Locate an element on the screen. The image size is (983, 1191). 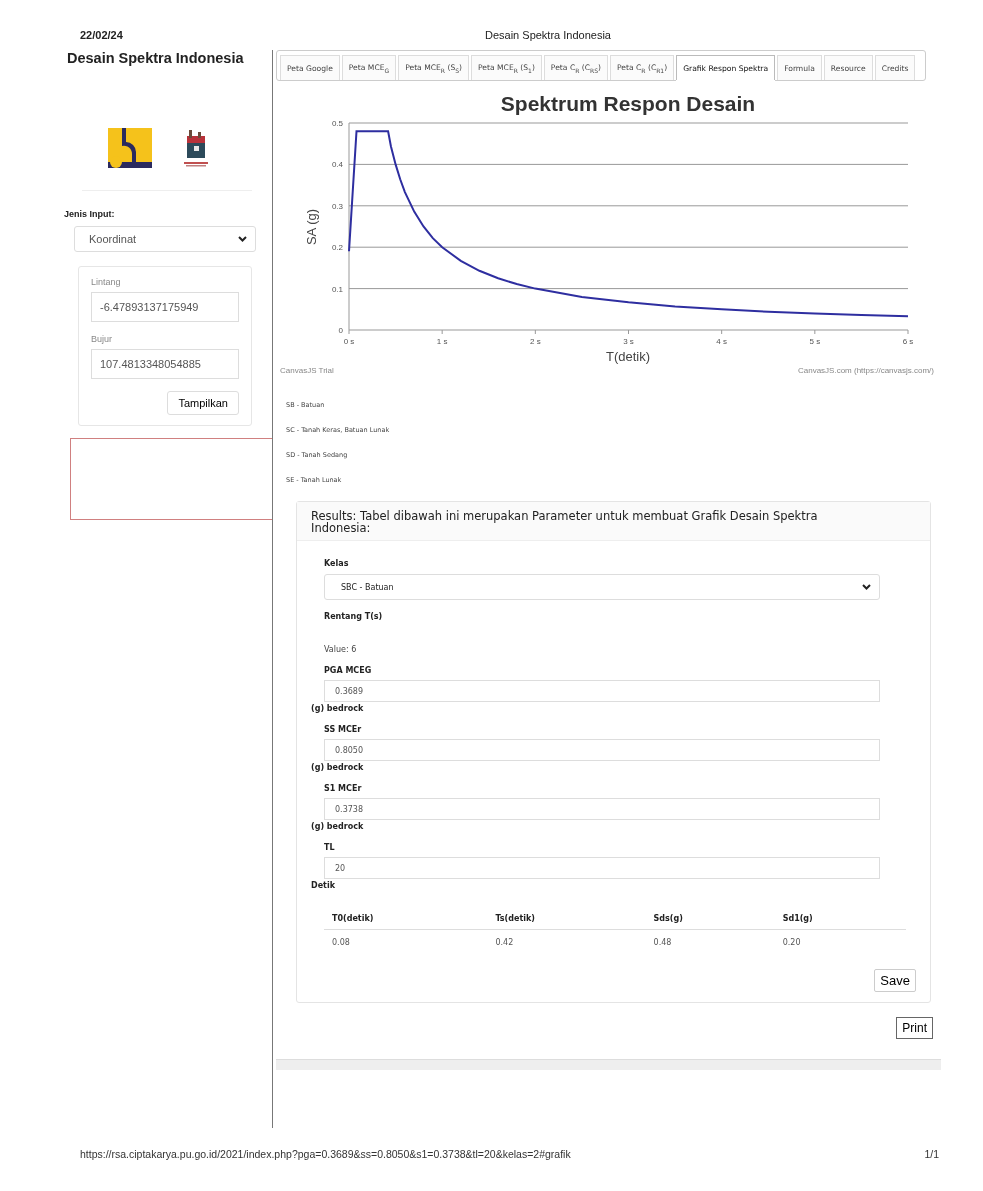
axis-tick-label: 0.5 is located at coordinates (337, 123).